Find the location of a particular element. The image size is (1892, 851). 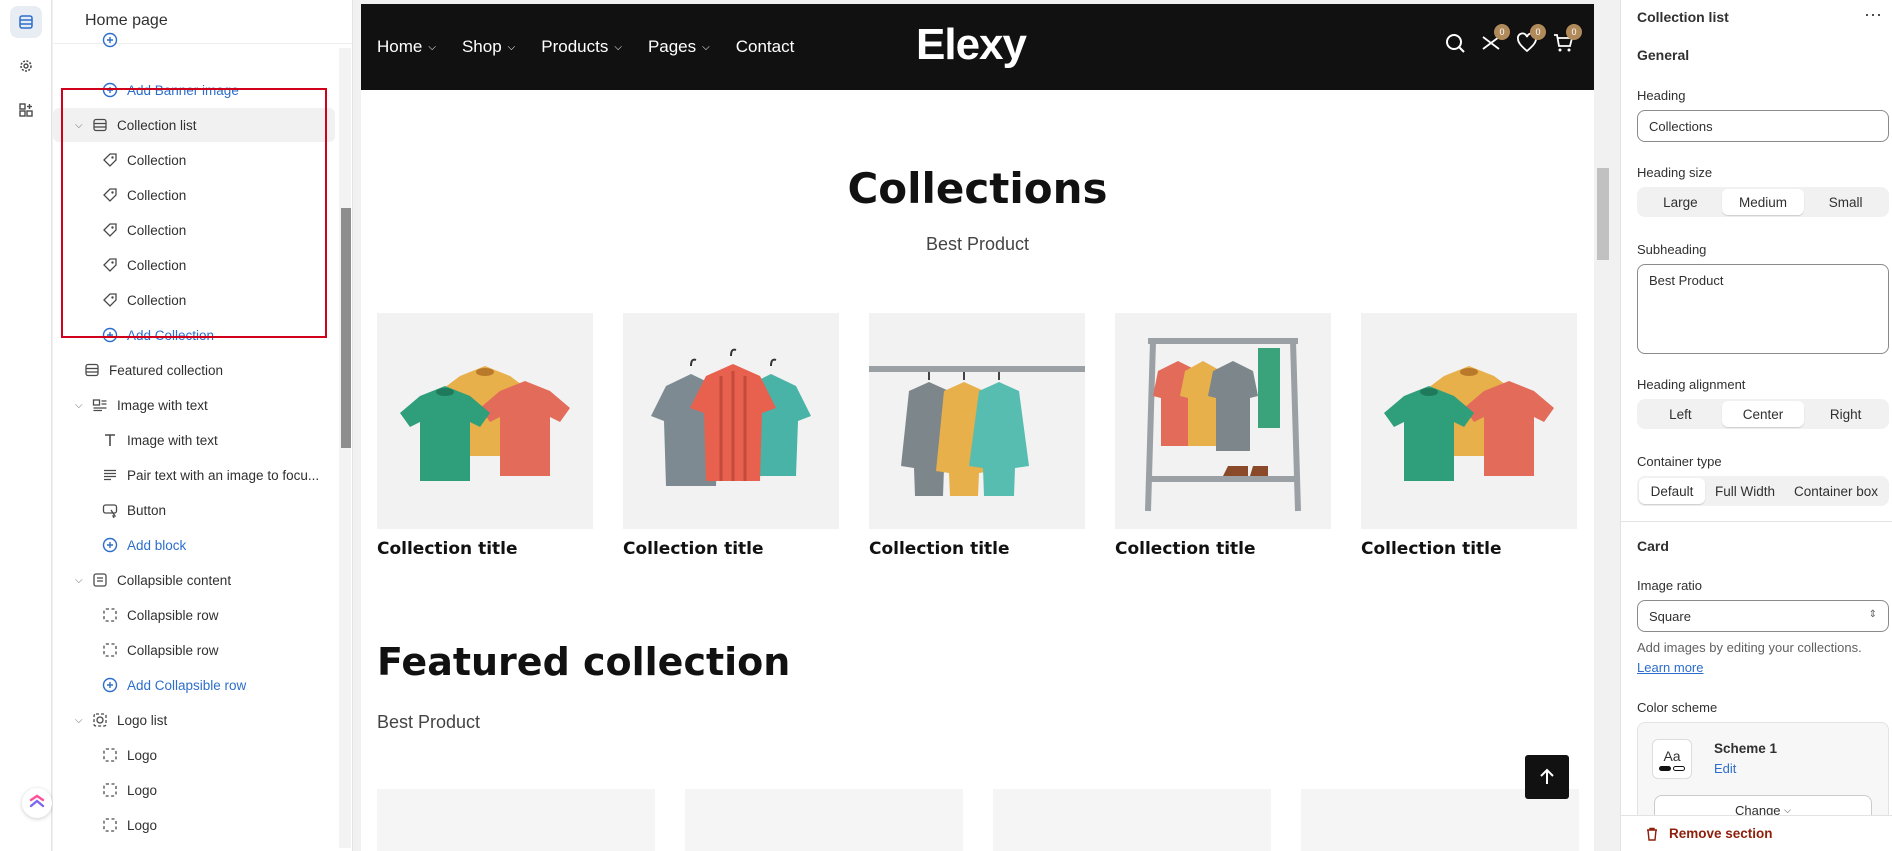

nav-contact: Contact is located at coordinates (765, 47).